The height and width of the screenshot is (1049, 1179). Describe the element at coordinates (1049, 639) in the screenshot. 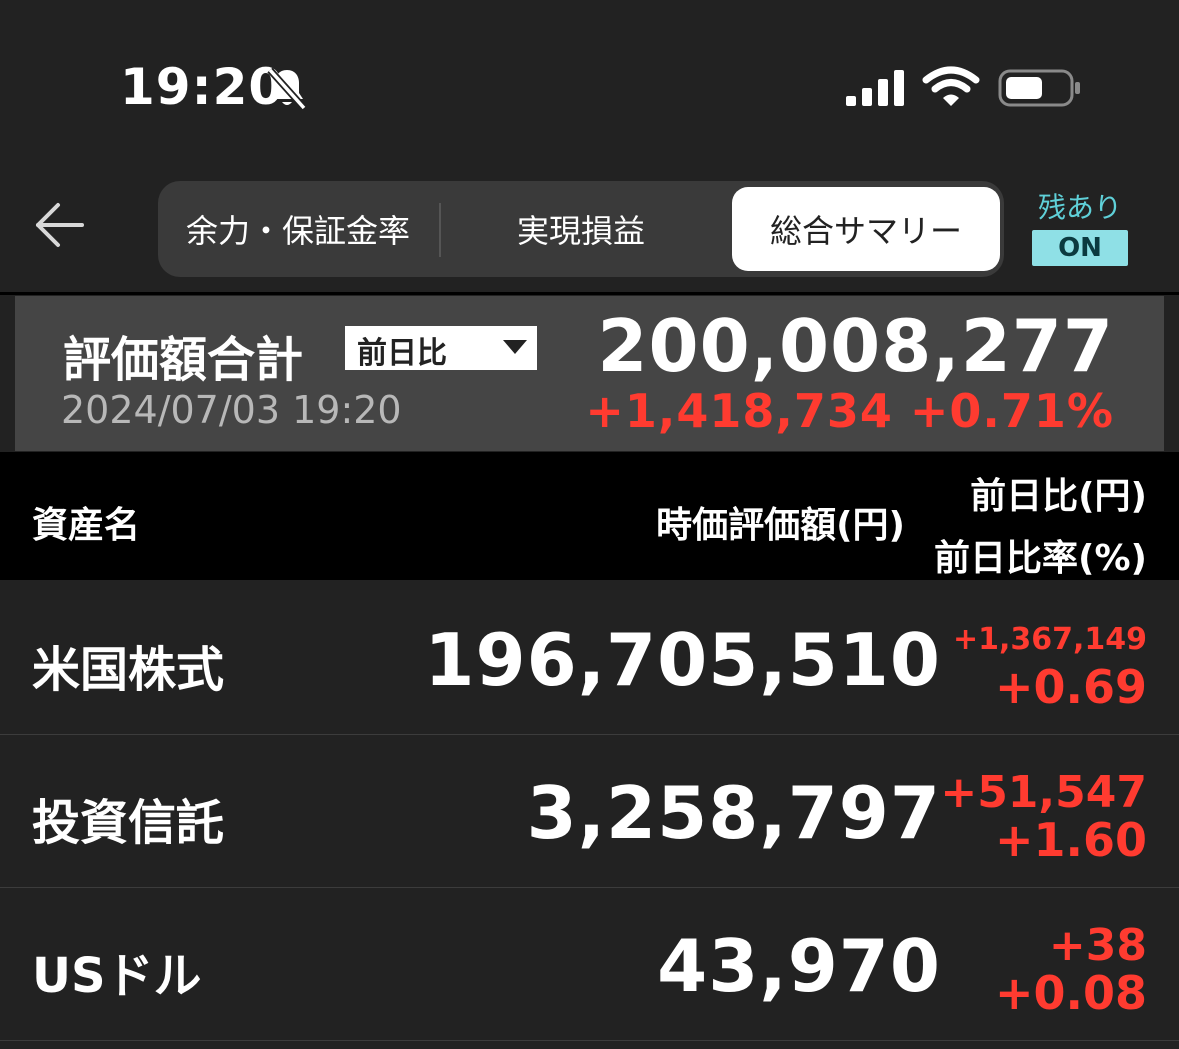

I see `asset-change-yen: +1,367,149` at that location.